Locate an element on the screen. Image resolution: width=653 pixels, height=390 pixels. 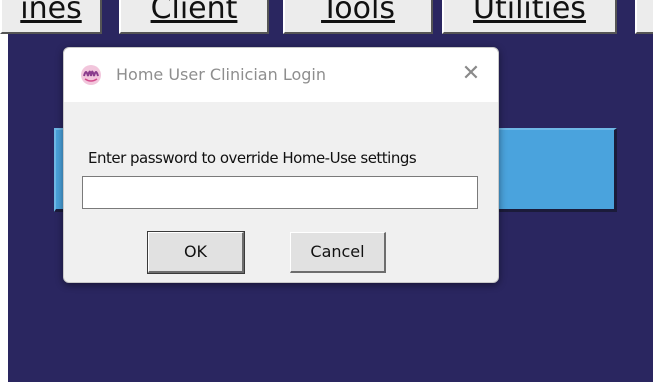
menu-tab-lines: ines is located at coordinates (51, 17).